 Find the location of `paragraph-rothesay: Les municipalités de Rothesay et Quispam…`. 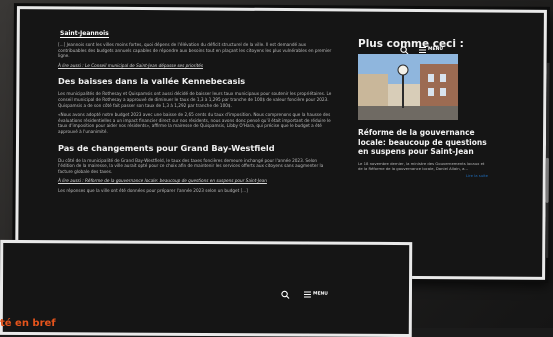

paragraph-rothesay: Les municipalités de Rothesay et Quispam… is located at coordinates (195, 99).